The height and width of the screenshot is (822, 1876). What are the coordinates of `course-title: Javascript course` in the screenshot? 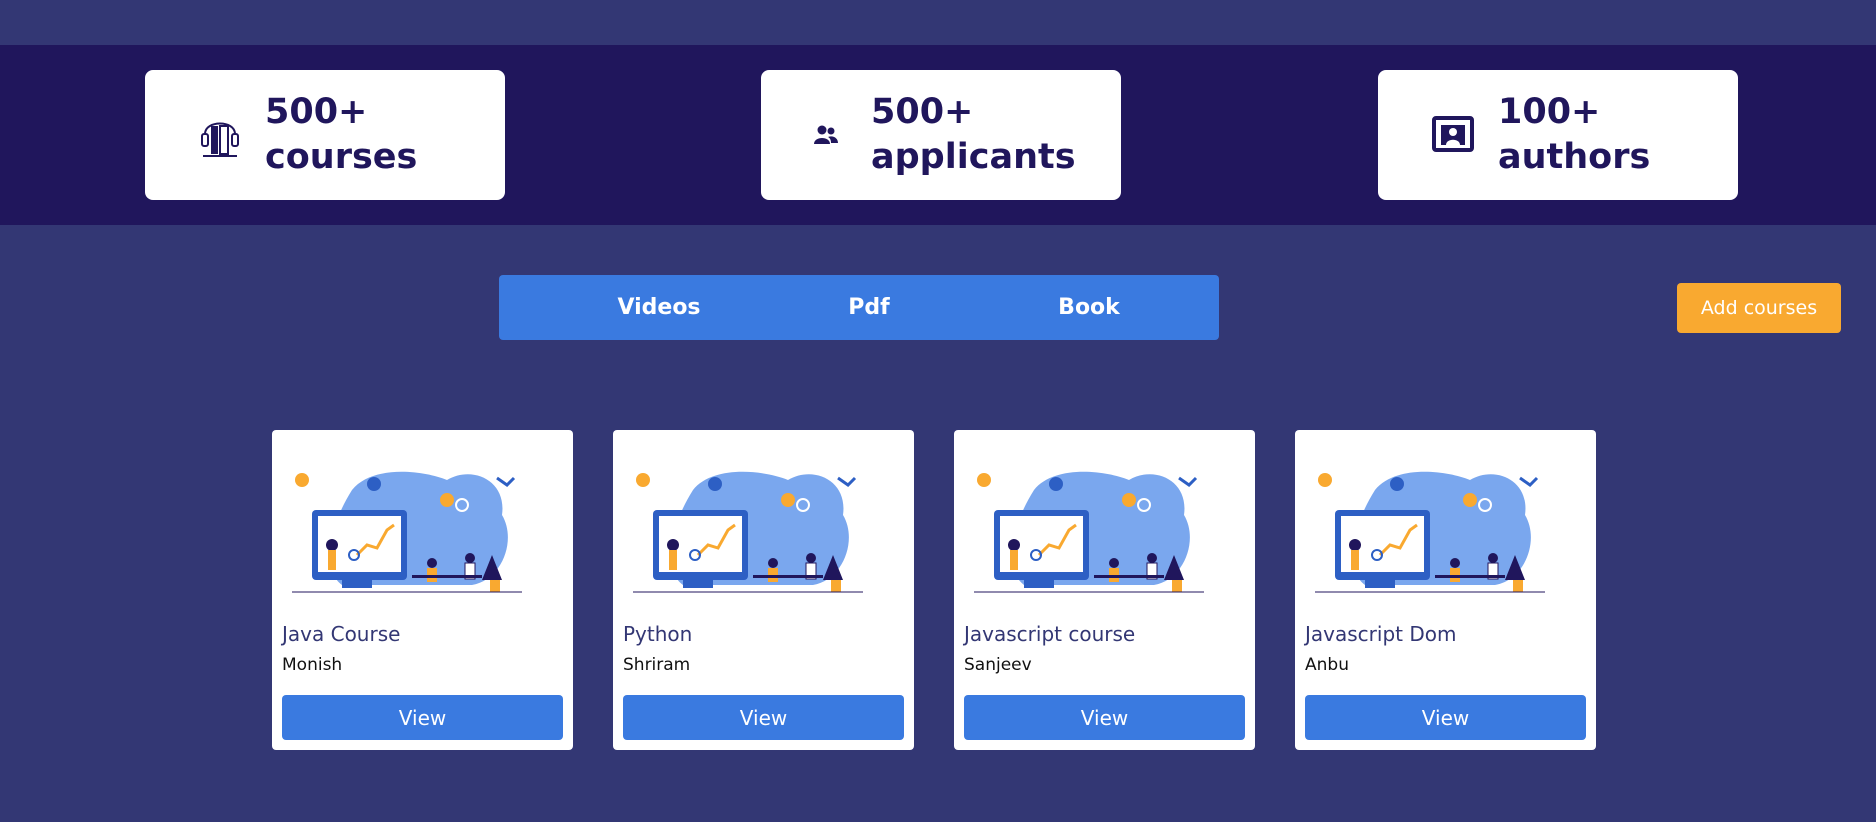 It's located at (1050, 634).